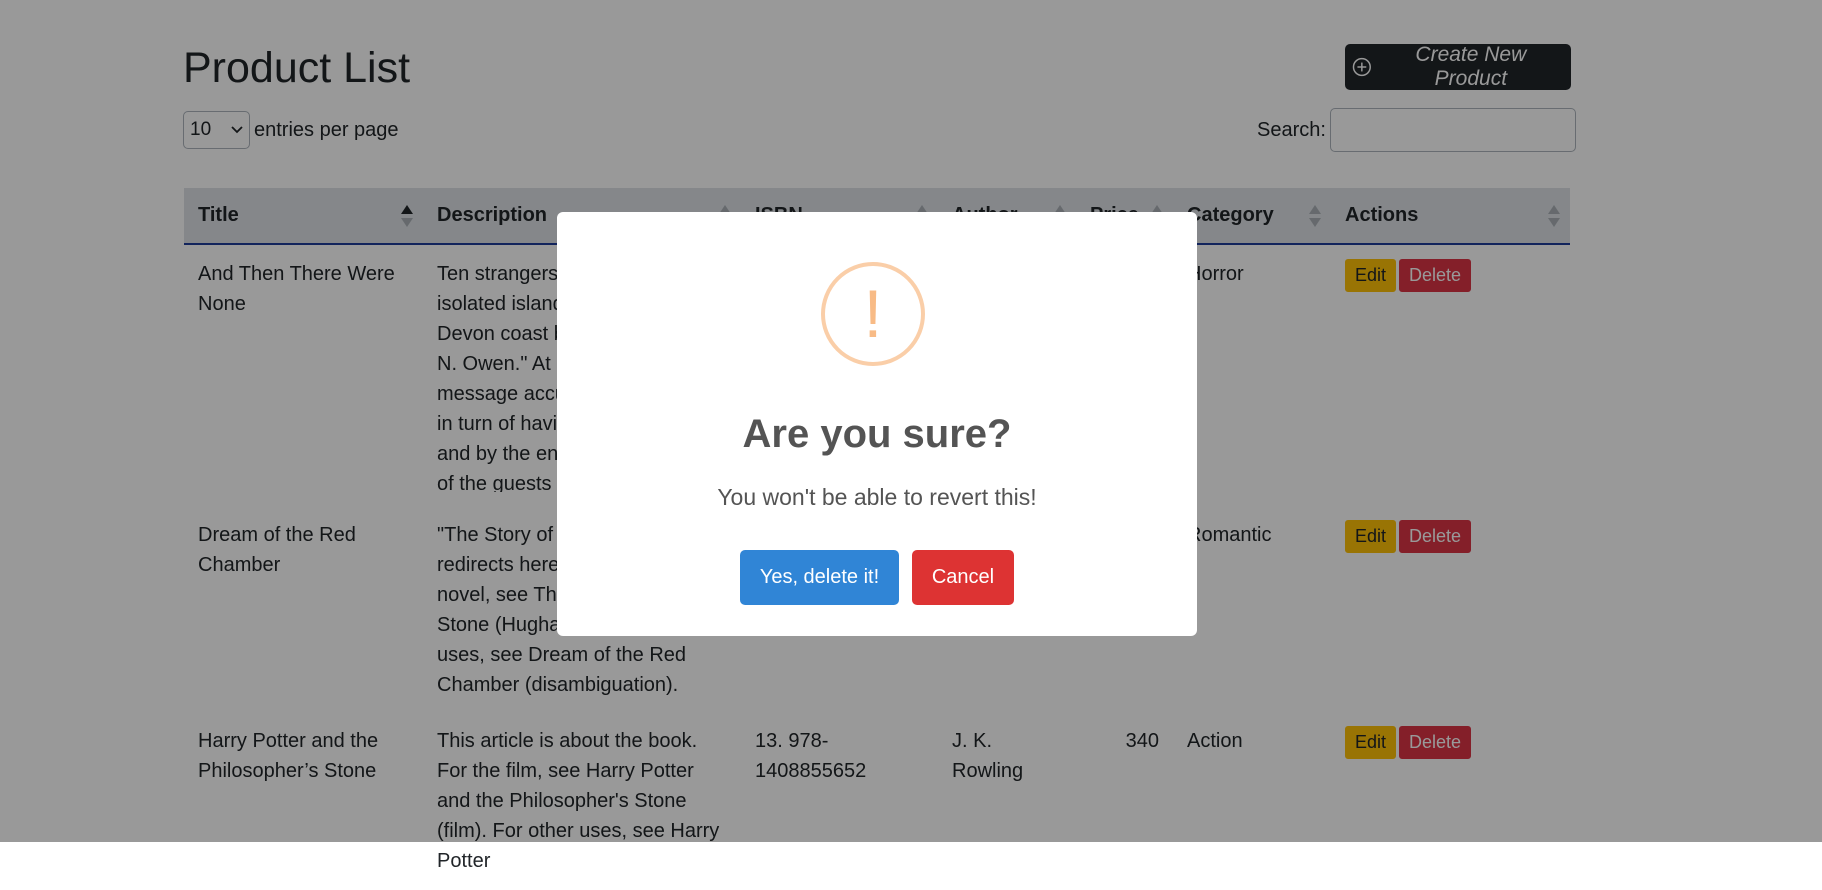 Image resolution: width=1822 pixels, height=890 pixels. I want to click on dialog-actions: Yes, delete it! Cancel, so click(877, 577).